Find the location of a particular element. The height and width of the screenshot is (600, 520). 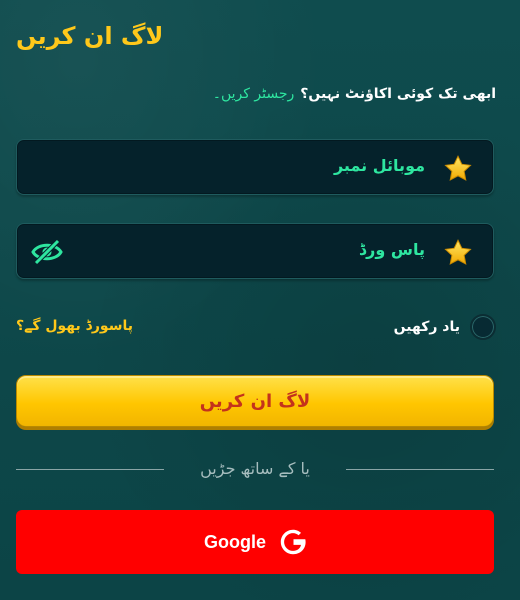

remember-me-option: یاد رکھیں is located at coordinates (445, 327).